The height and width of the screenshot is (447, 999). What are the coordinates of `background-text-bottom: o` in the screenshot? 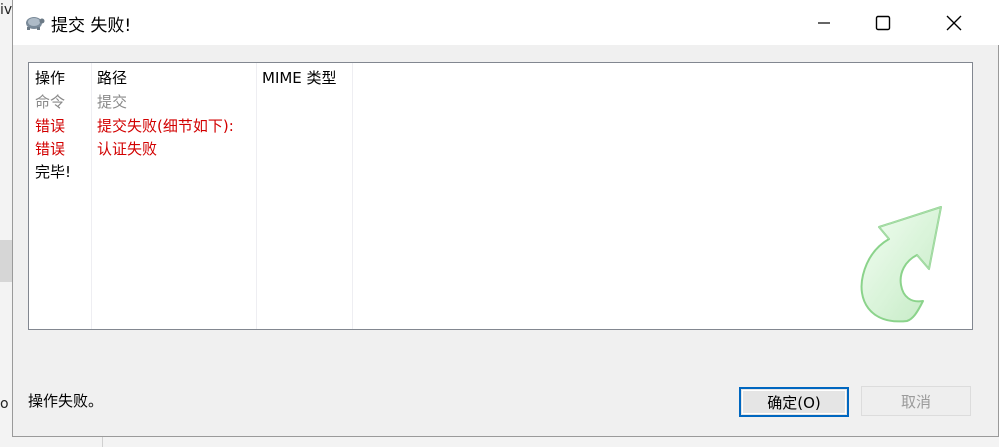 It's located at (4, 404).